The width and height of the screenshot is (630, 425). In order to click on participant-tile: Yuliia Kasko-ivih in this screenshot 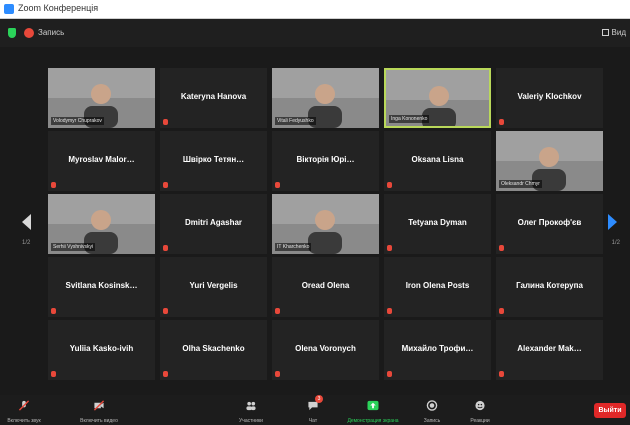, I will do `click(101, 350)`.